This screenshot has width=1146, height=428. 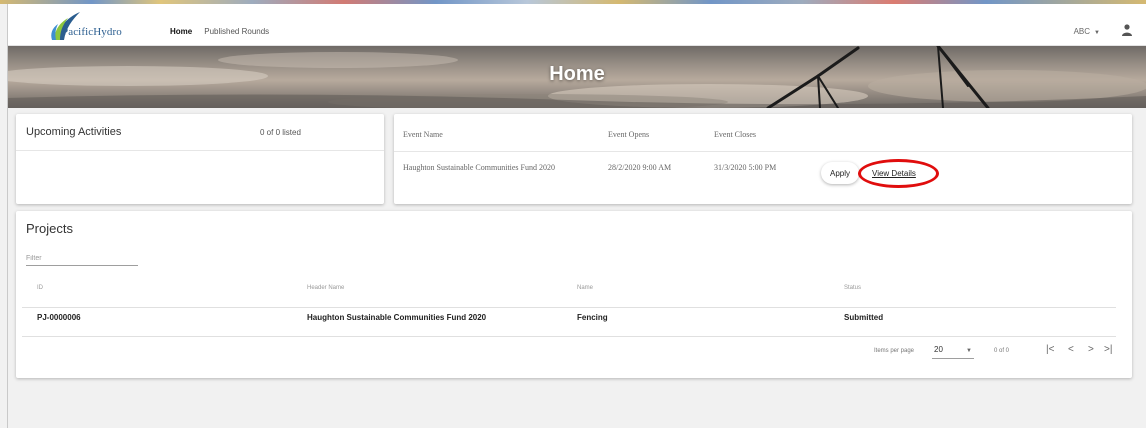 I want to click on previous-page-icon: <, so click(x=1071, y=349).